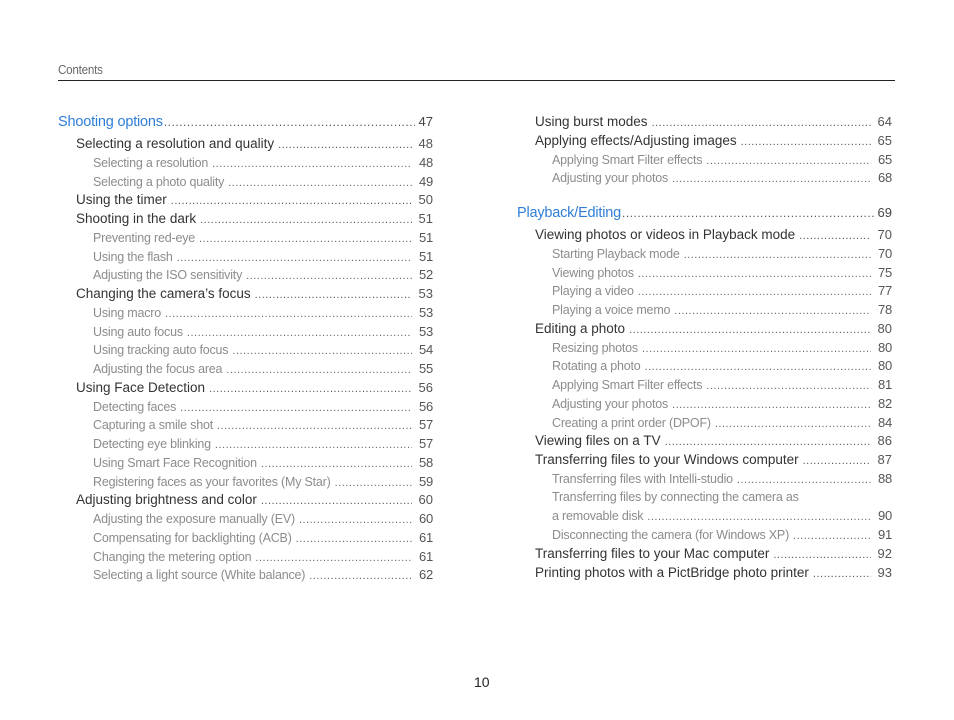 This screenshot has width=954, height=720. Describe the element at coordinates (245, 276) in the screenshot. I see `toc-subentry: Adjusting the ISO sensitivity 52` at that location.